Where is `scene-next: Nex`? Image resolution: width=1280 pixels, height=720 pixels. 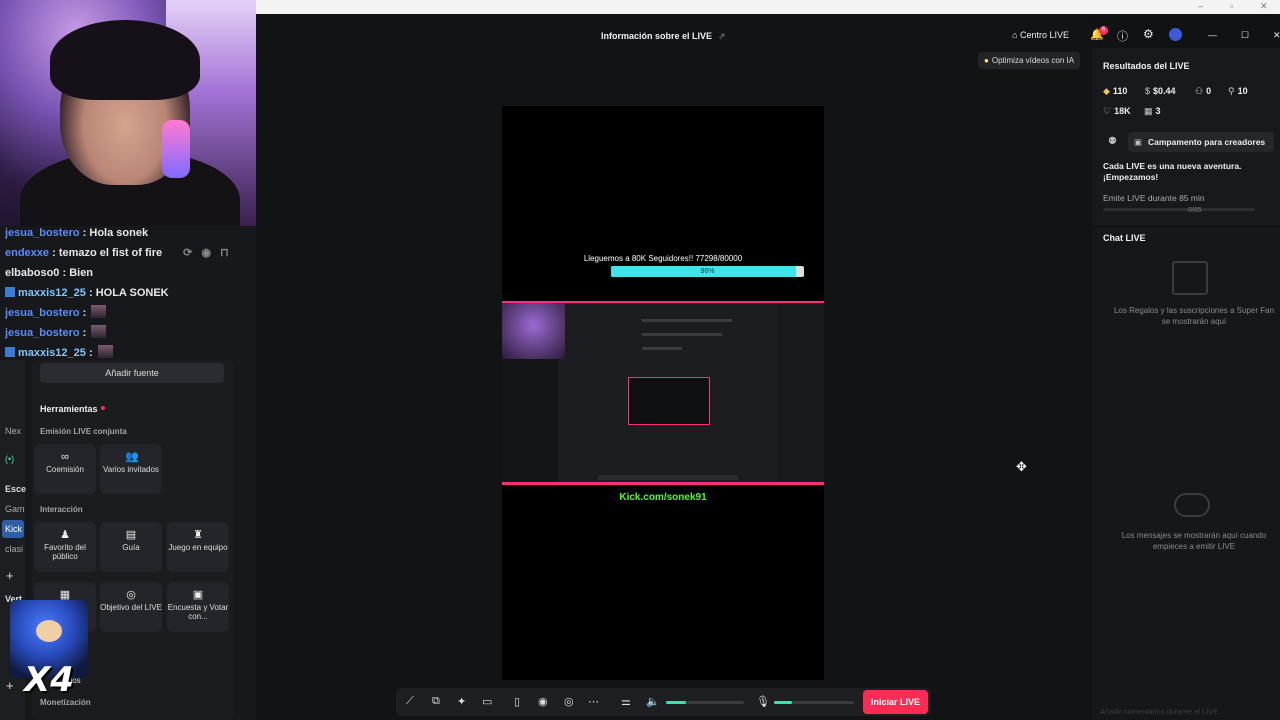 scene-next: Nex is located at coordinates (13, 431).